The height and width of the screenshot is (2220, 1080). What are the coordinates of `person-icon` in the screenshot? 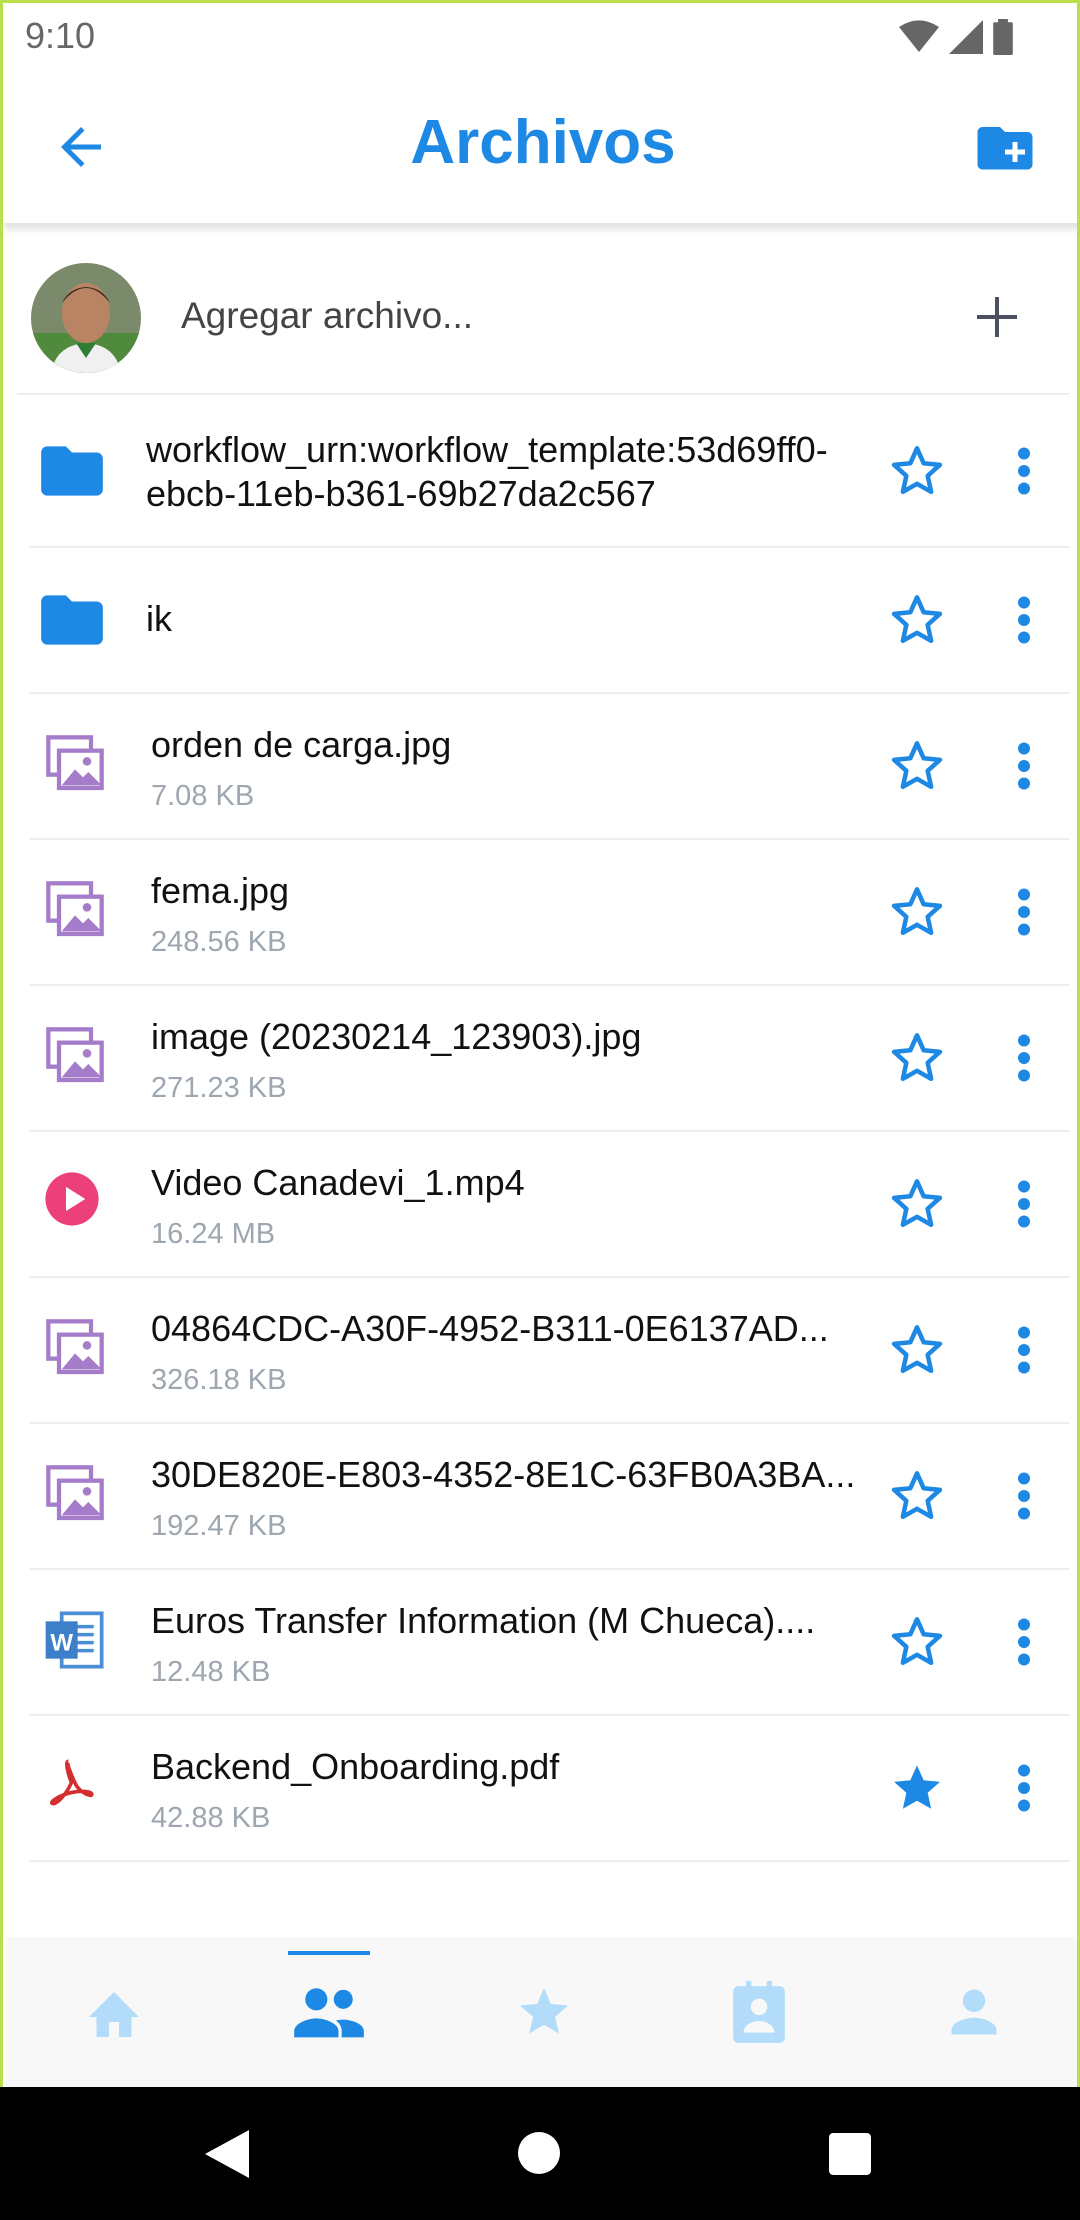 It's located at (973, 2012).